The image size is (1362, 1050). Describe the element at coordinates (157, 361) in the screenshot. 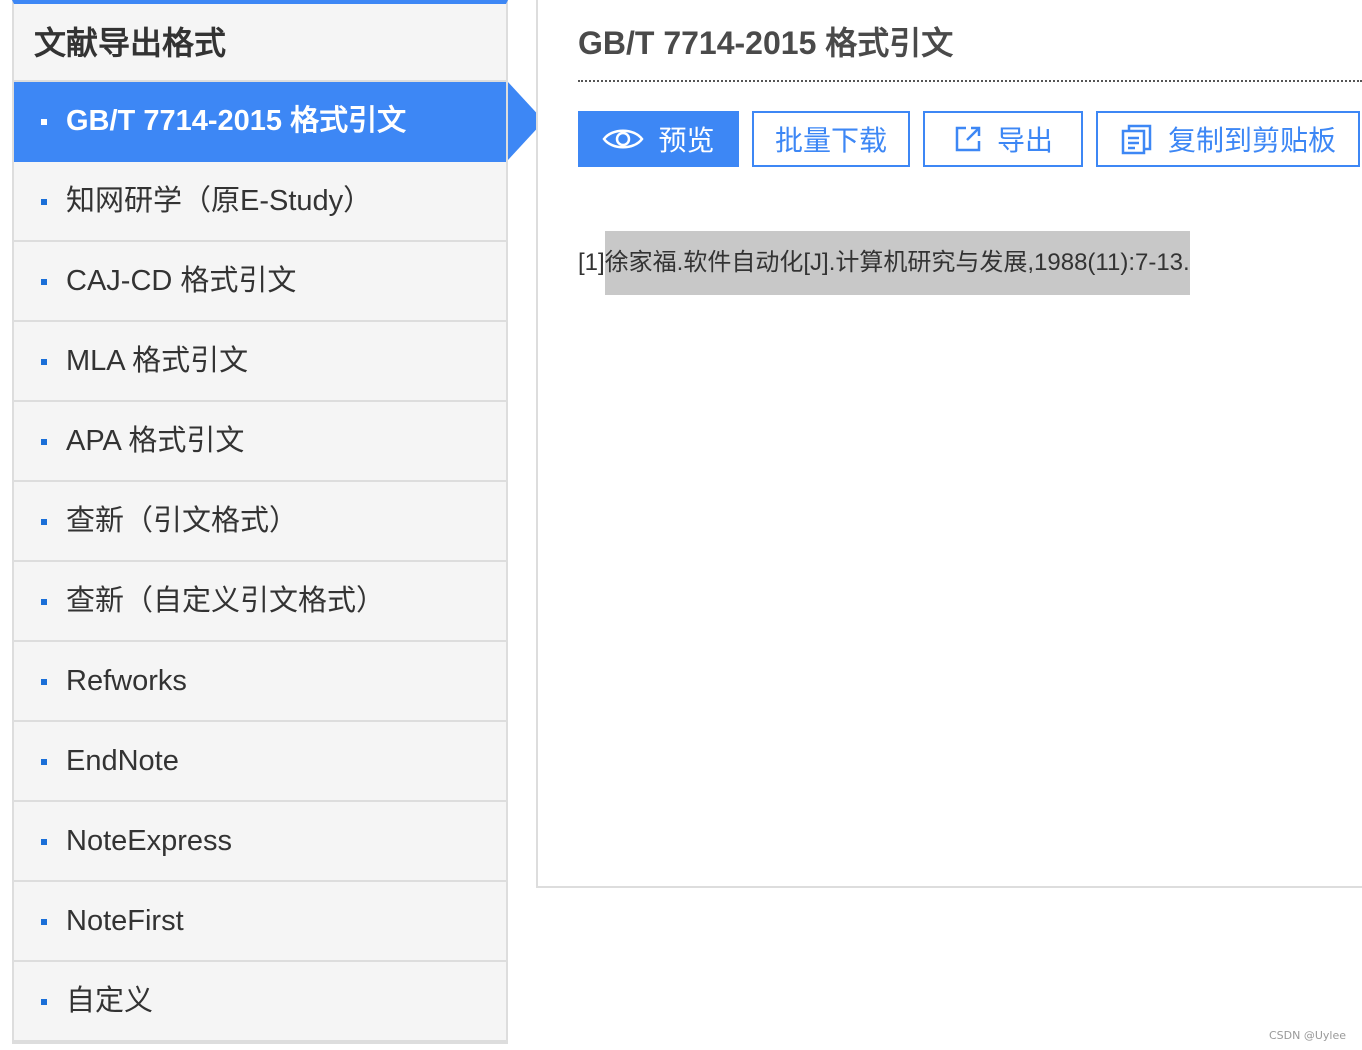

I see `sidebar-item-label: MLA 格式引文` at that location.